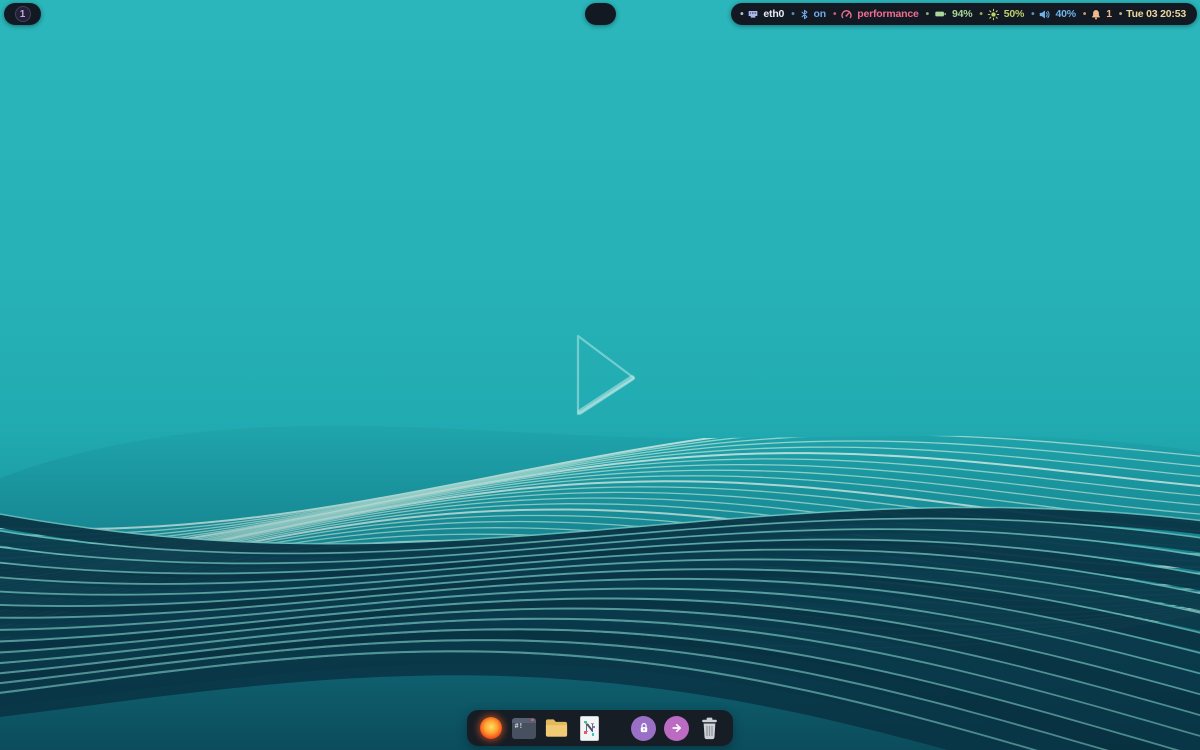 Image resolution: width=1200 pixels, height=750 pixels. Describe the element at coordinates (940, 14) in the screenshot. I see `battery-icon` at that location.